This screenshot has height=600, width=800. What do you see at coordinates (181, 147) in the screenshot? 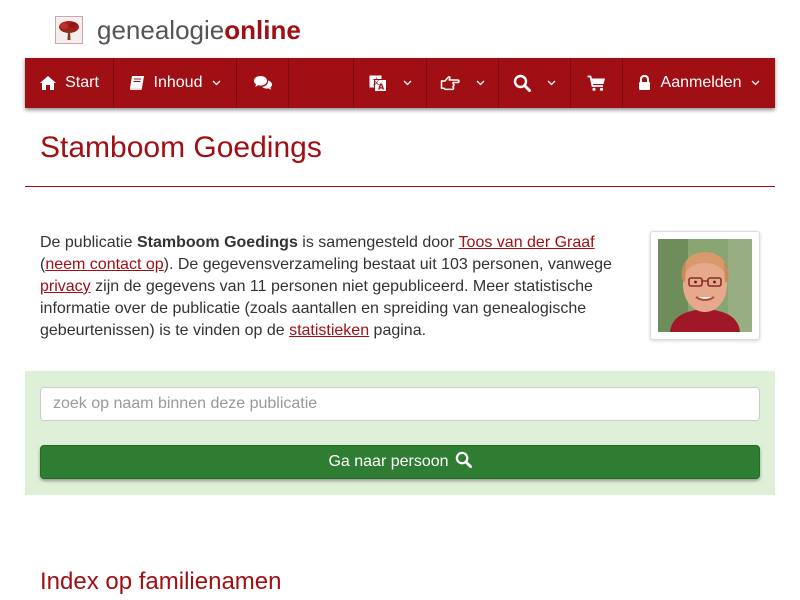
I see `page-title: Stamboom Goedings` at bounding box center [181, 147].